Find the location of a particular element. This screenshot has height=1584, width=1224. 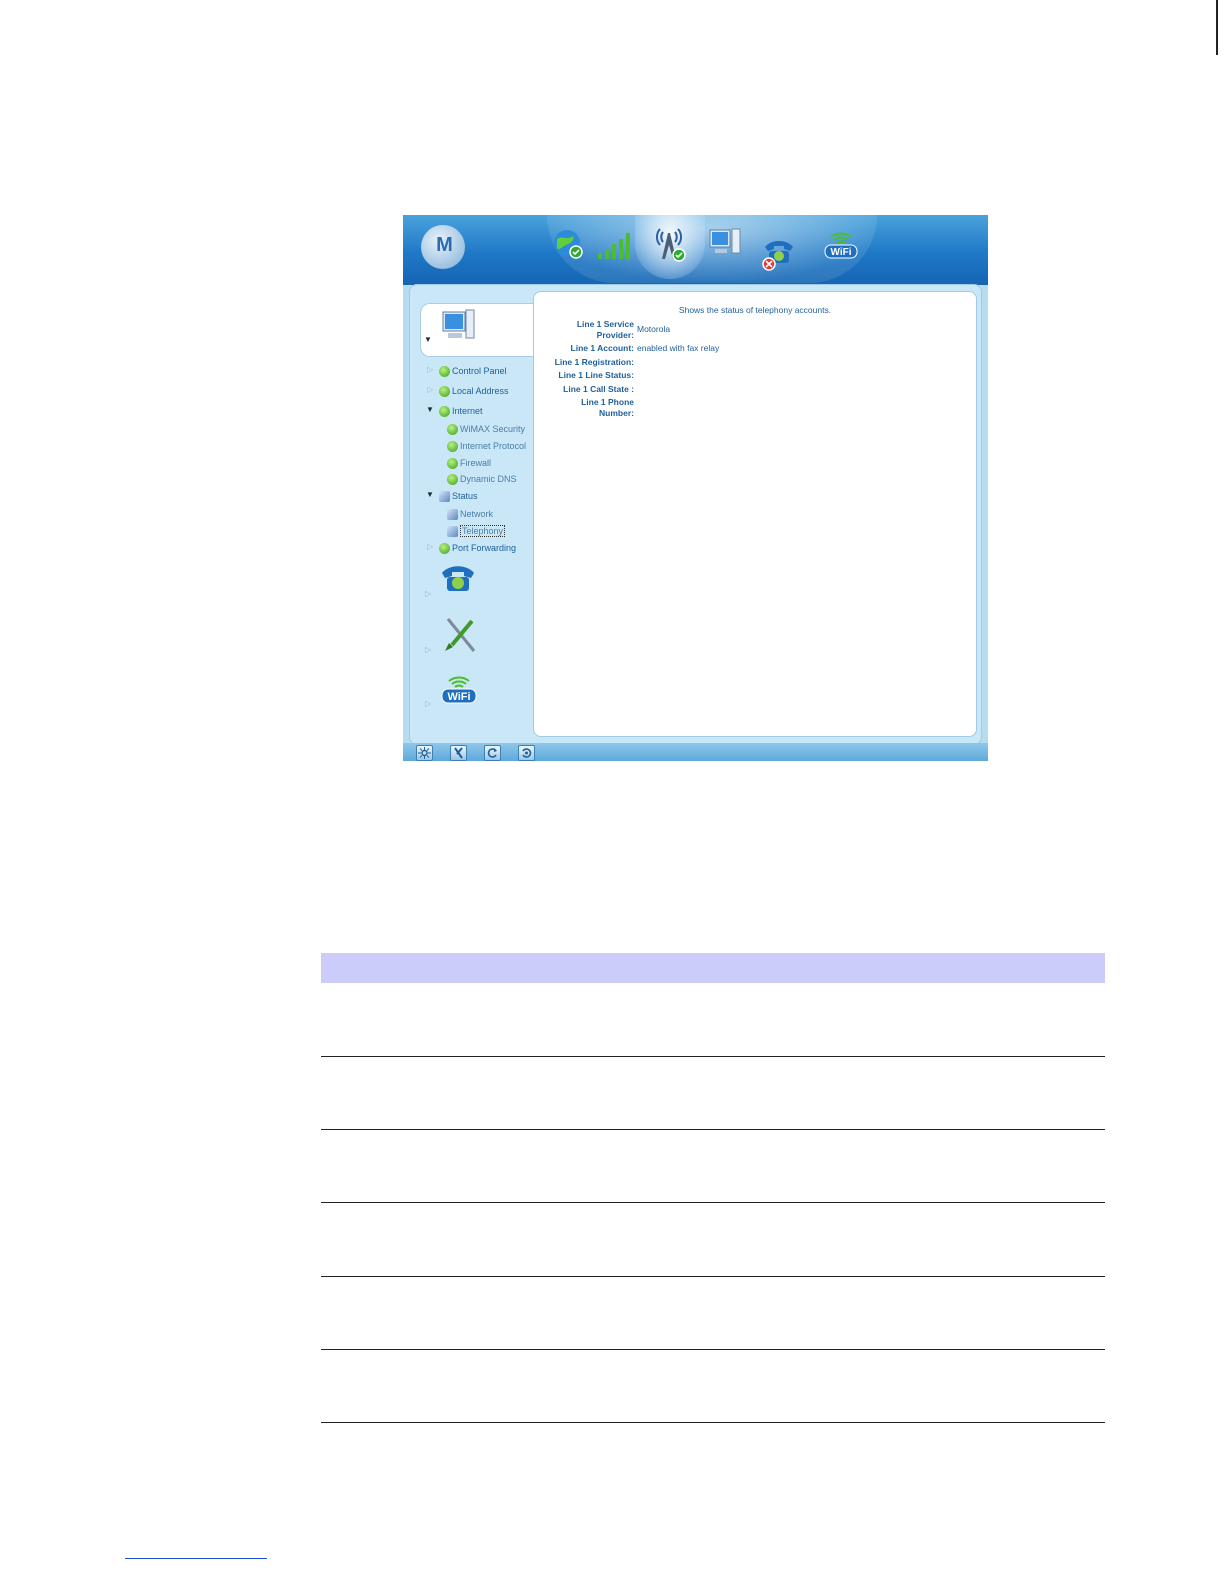

tree-item-control-panel: Control Panel is located at coordinates (473, 371).